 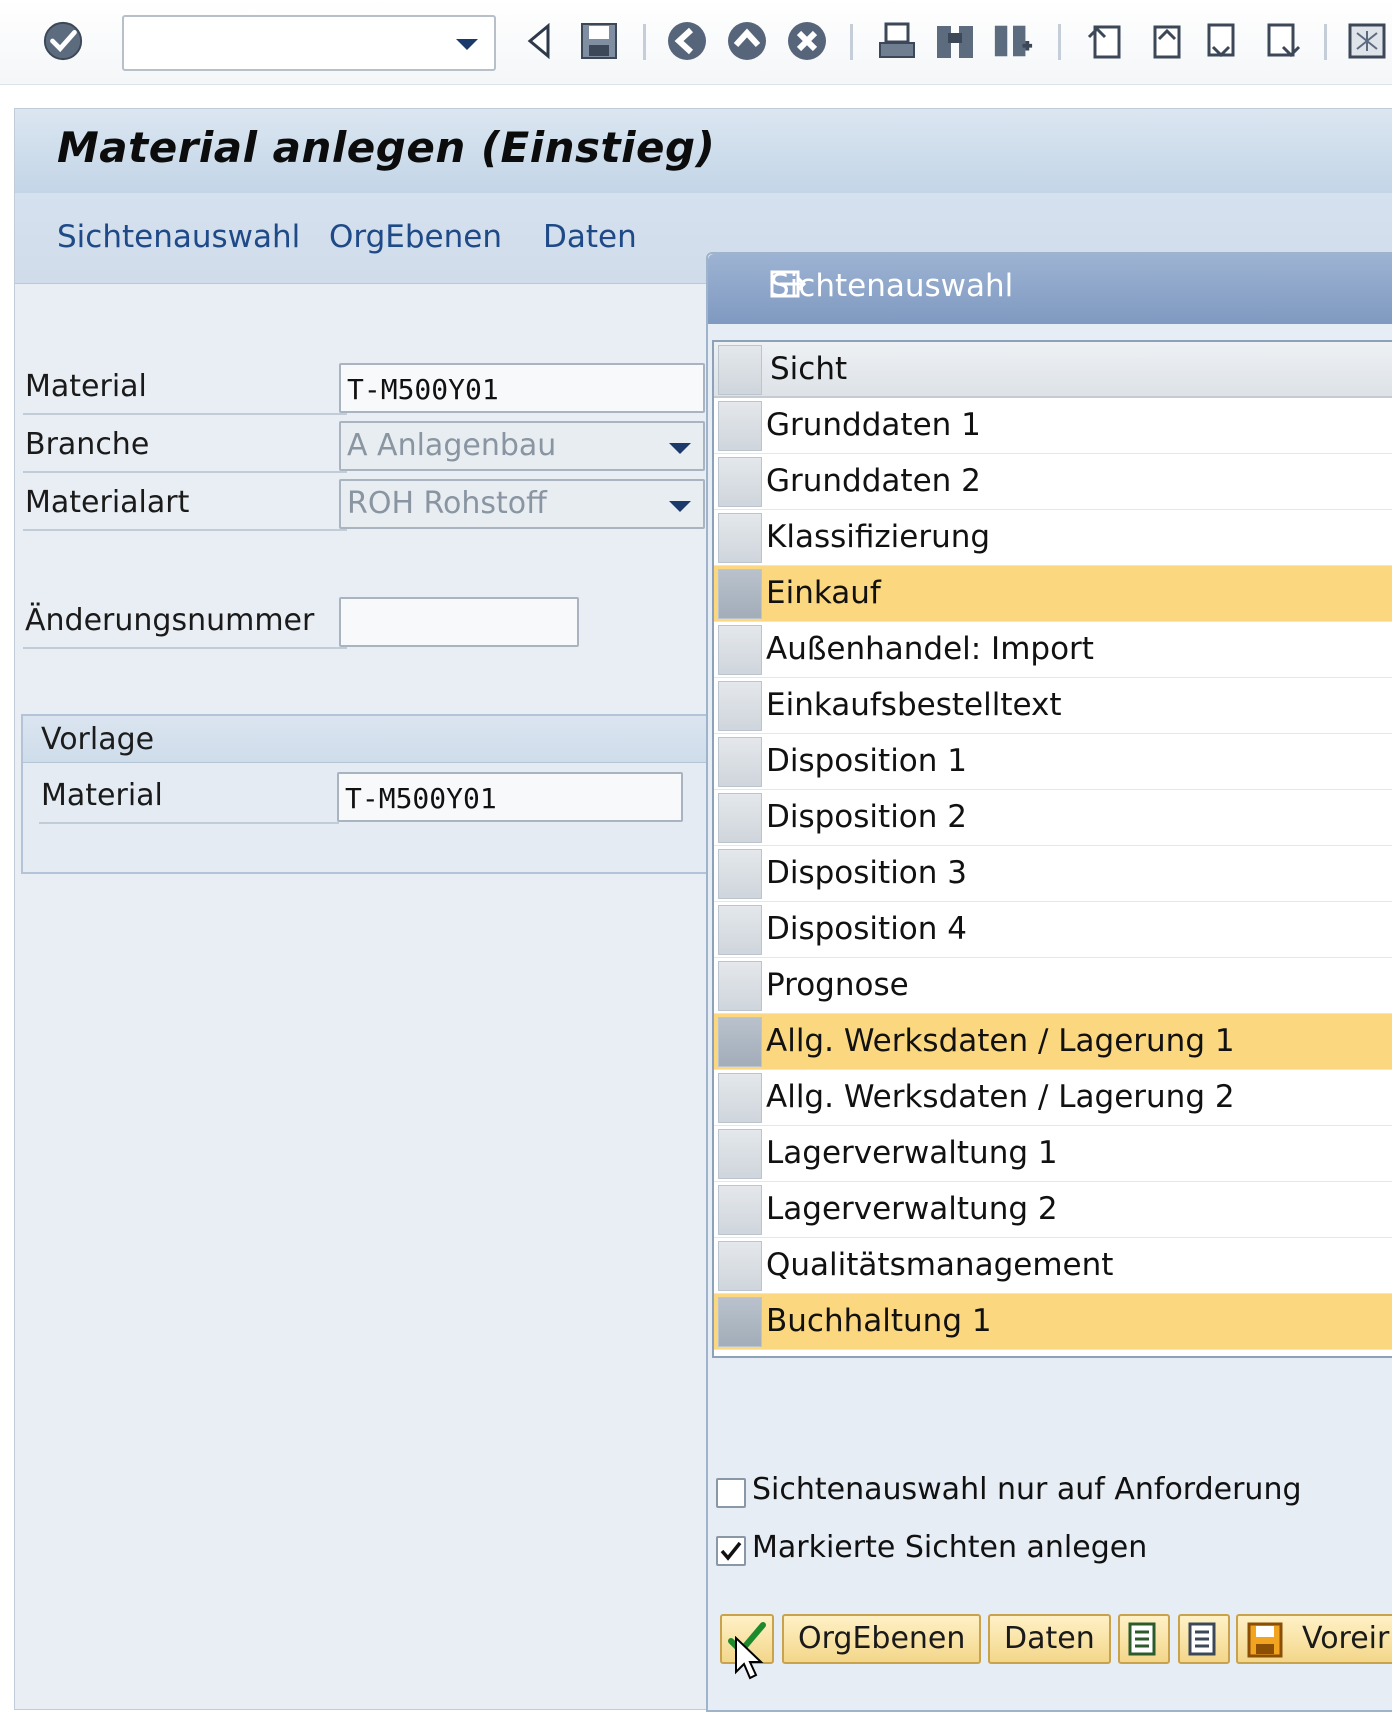 What do you see at coordinates (837, 985) in the screenshot?
I see `view-label: Prognose` at bounding box center [837, 985].